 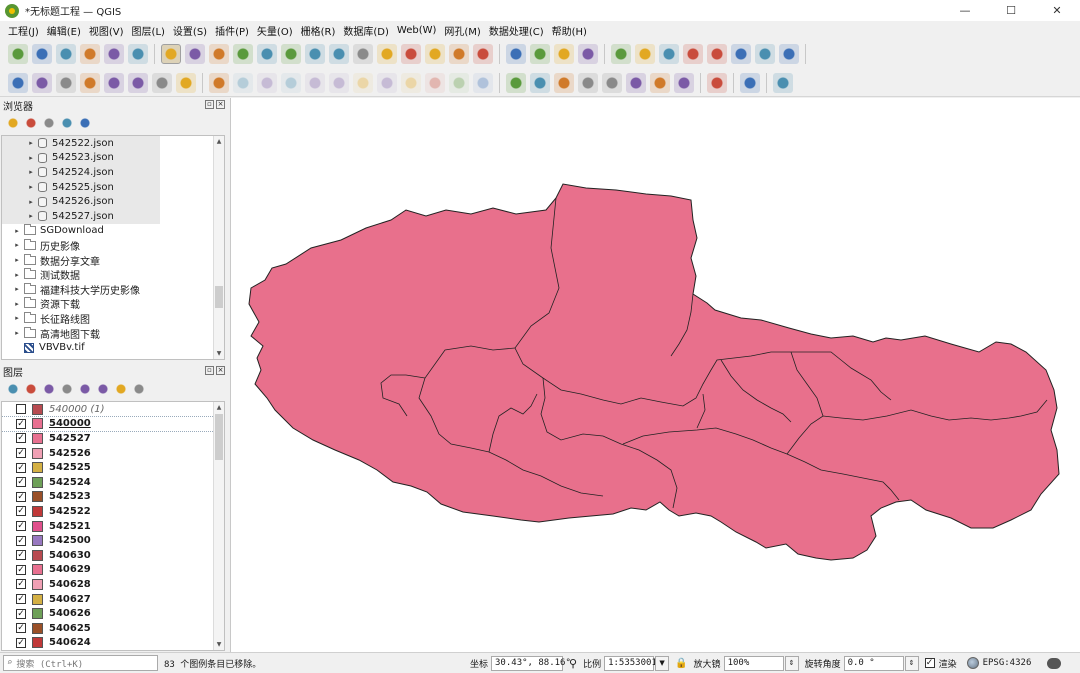 What do you see at coordinates (113, 424) in the screenshot?
I see `layer-item: ✓ 540000` at bounding box center [113, 424].